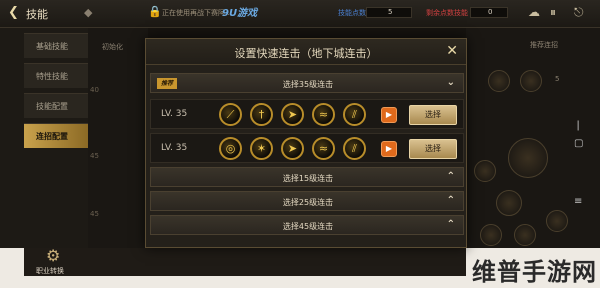 This screenshot has width=600, height=288. I want to click on sidebar-item-config: 技能配置, so click(56, 105).